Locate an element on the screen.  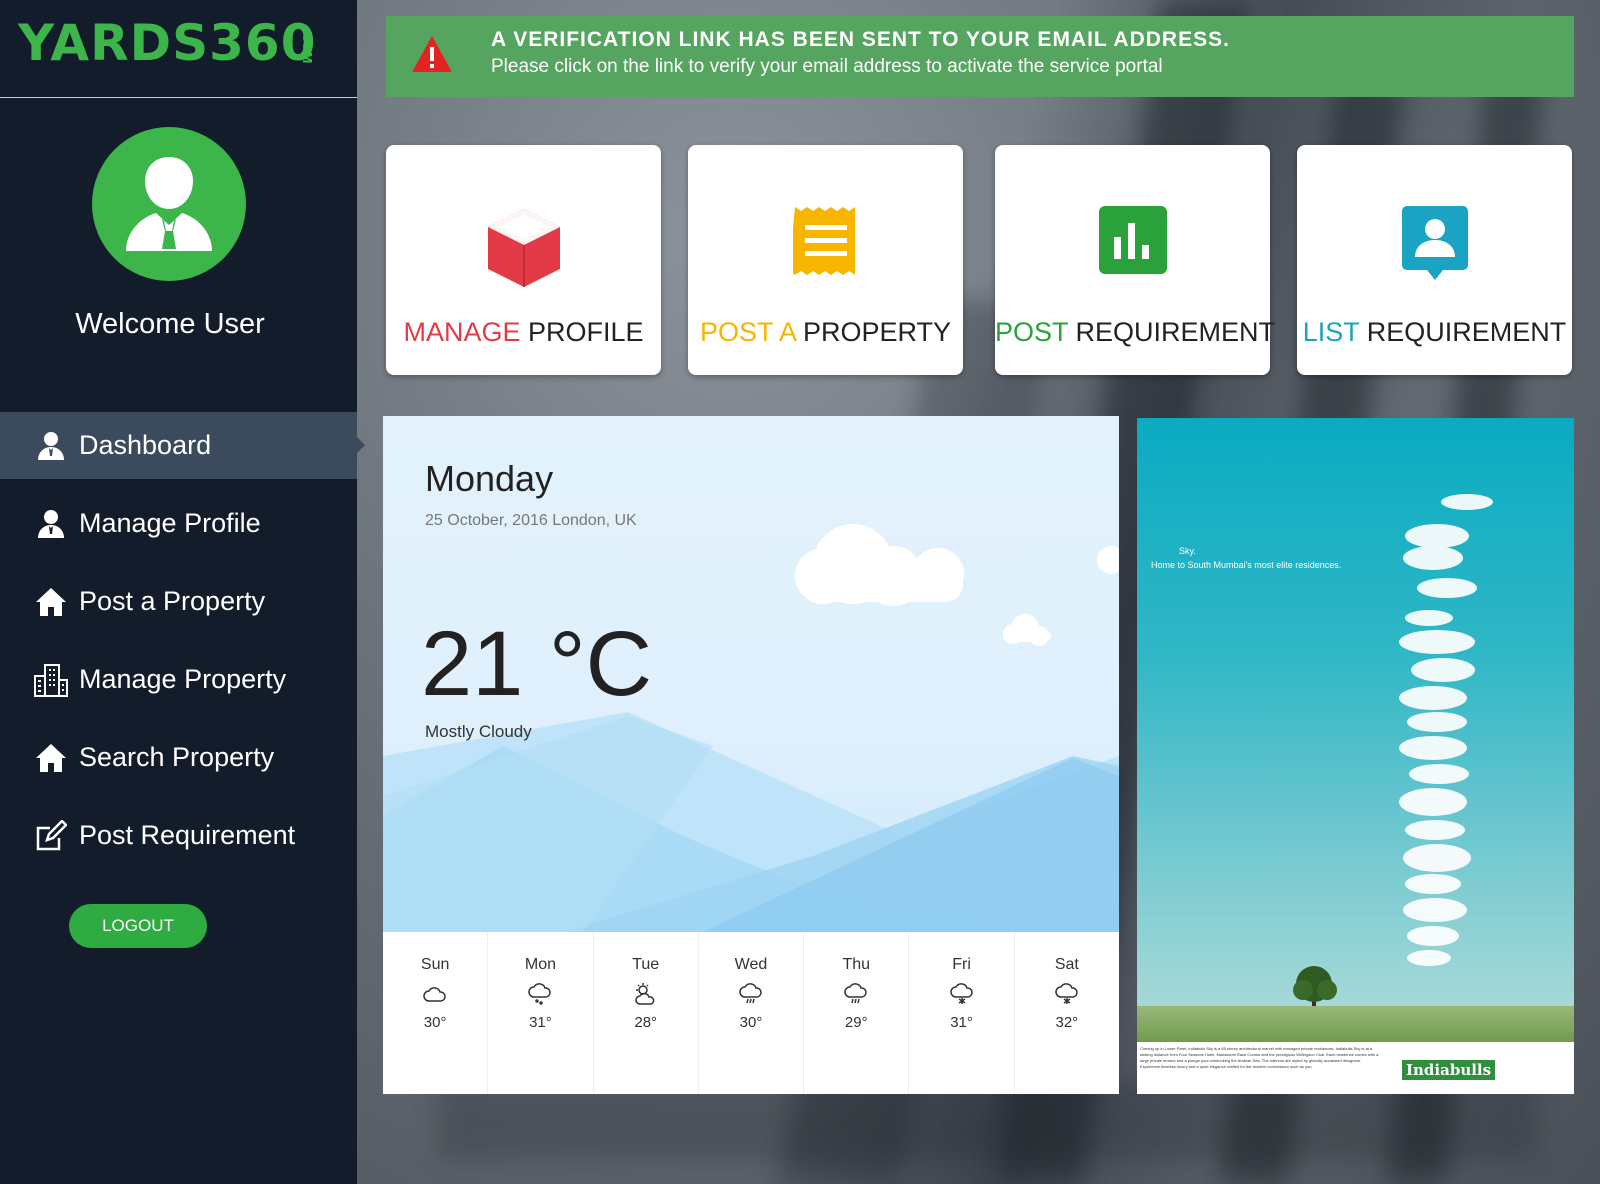
sidebar-item-search-property: Search Property is located at coordinates (178, 757).